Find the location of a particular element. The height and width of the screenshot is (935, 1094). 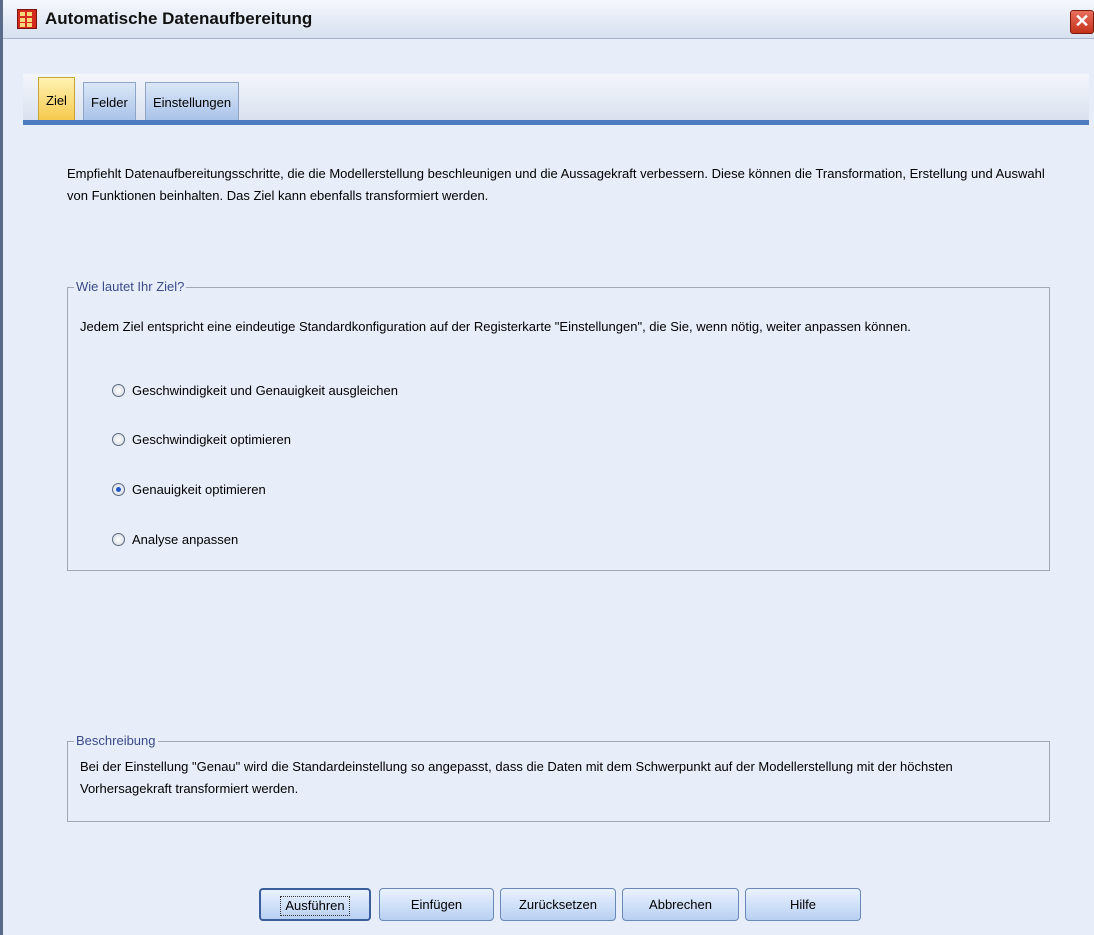

tab-underline is located at coordinates (556, 122).